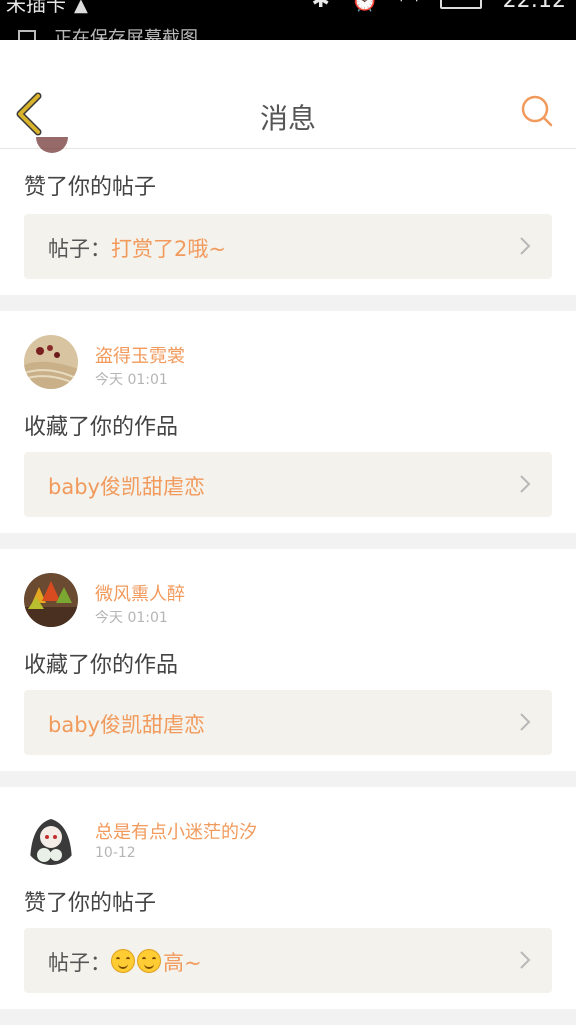 This screenshot has height=1025, width=576. Describe the element at coordinates (460, 4) in the screenshot. I see `battery-icon` at that location.